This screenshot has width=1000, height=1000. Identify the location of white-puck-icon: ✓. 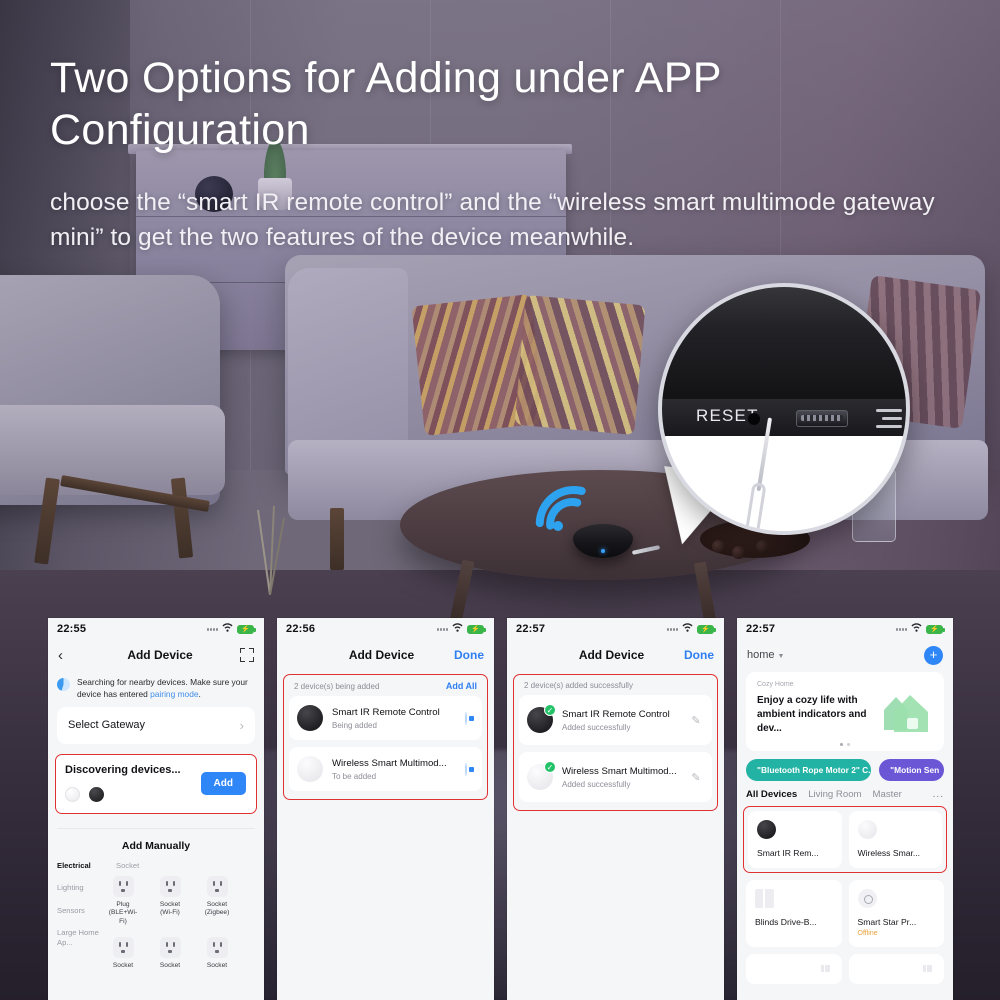
(541, 775).